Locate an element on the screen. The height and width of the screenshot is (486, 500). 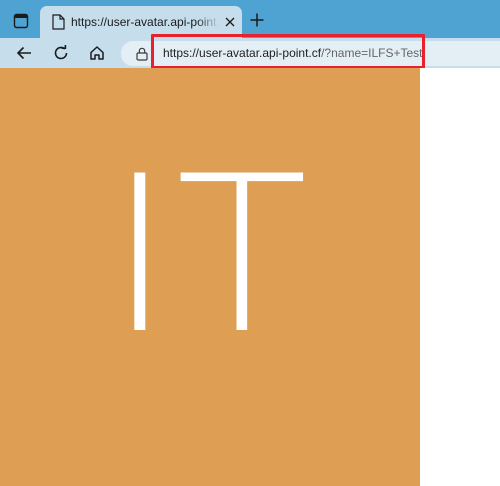
page-icon is located at coordinates (58, 21).